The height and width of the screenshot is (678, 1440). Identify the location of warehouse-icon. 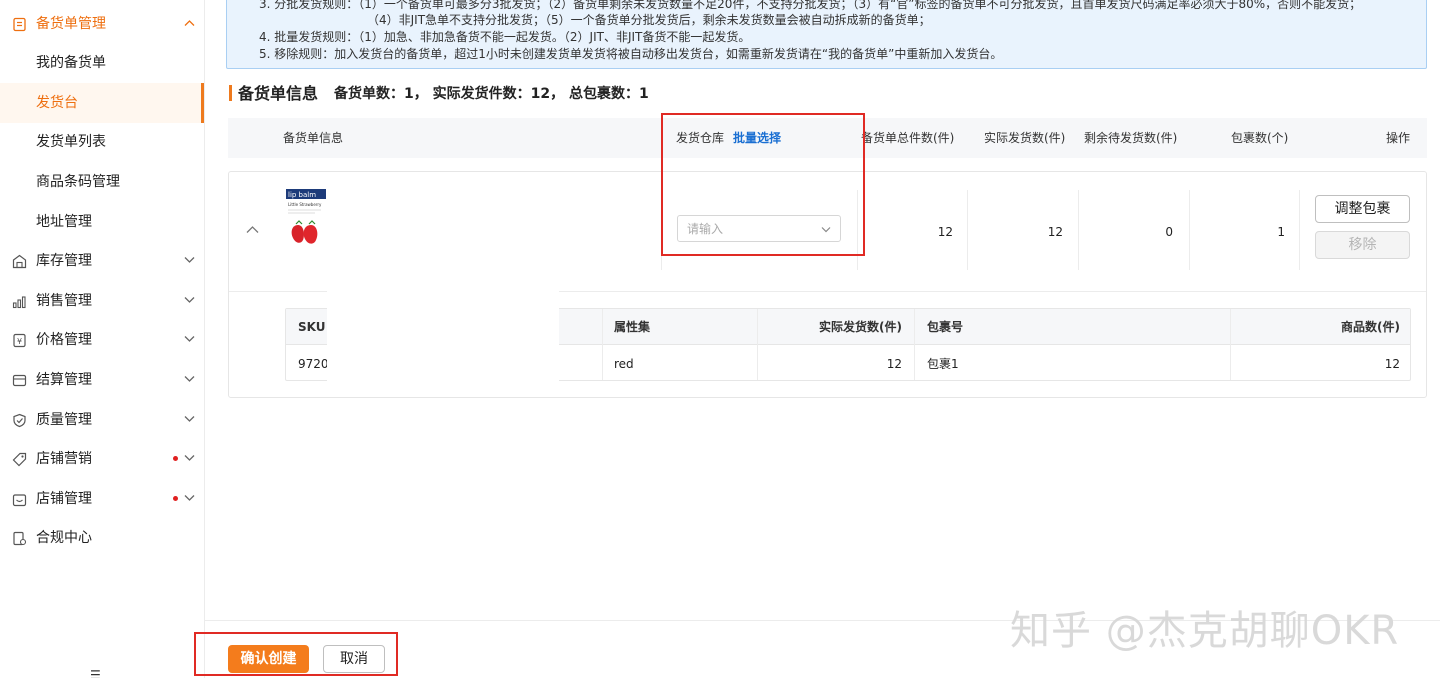
(19, 261).